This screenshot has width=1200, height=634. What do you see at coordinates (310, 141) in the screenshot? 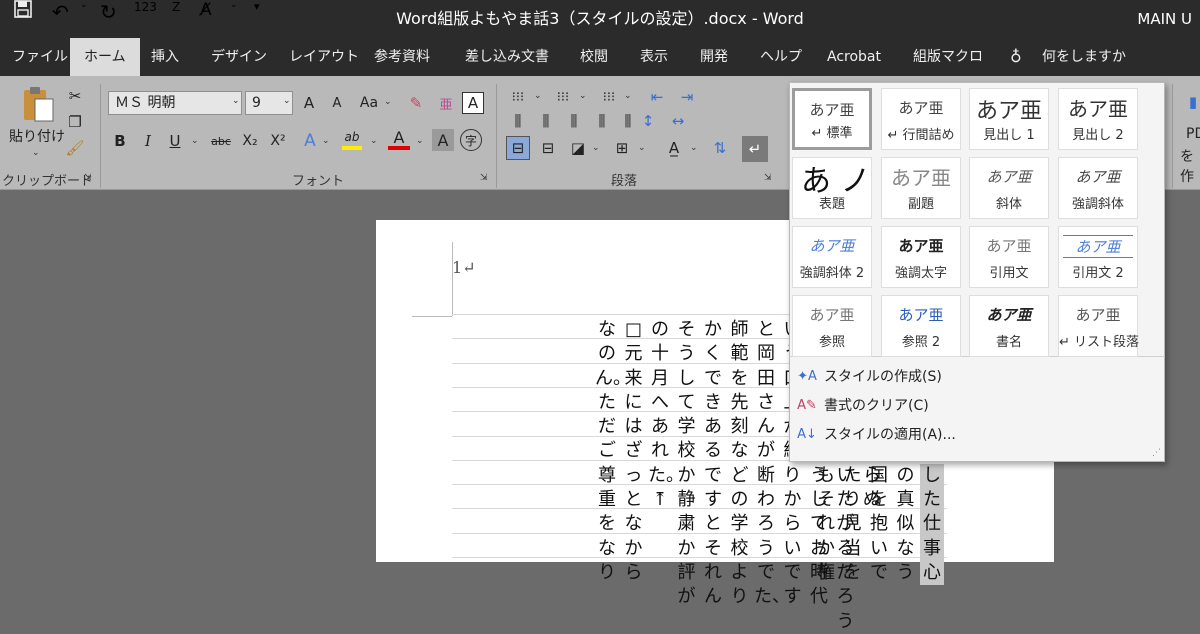
I see `text-effects-icon: A` at bounding box center [310, 141].